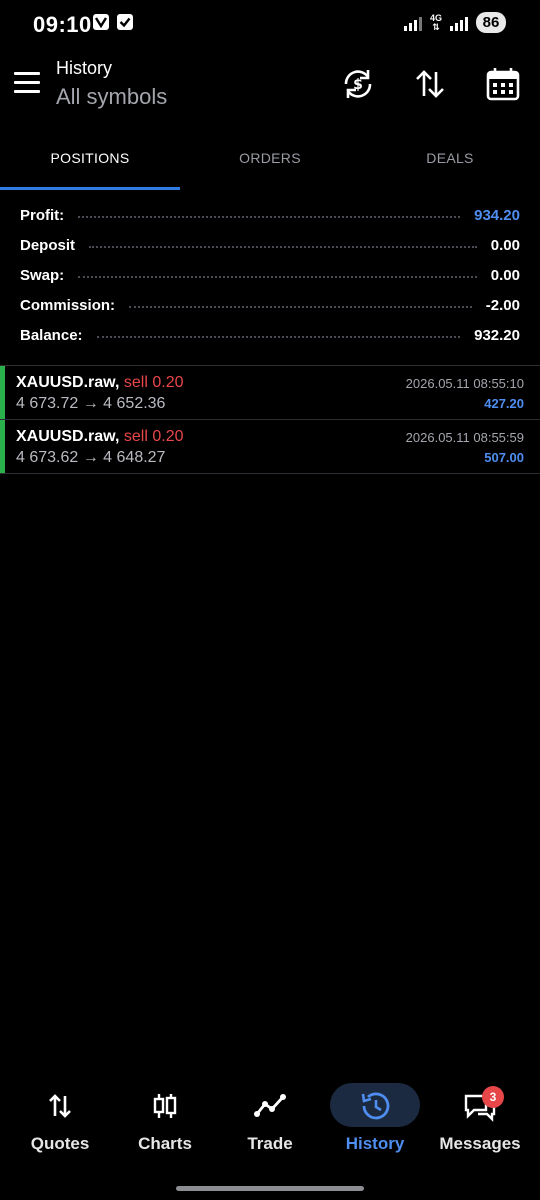 This screenshot has height=1200, width=540. I want to click on tab-positions: POSITIONS, so click(90, 160).